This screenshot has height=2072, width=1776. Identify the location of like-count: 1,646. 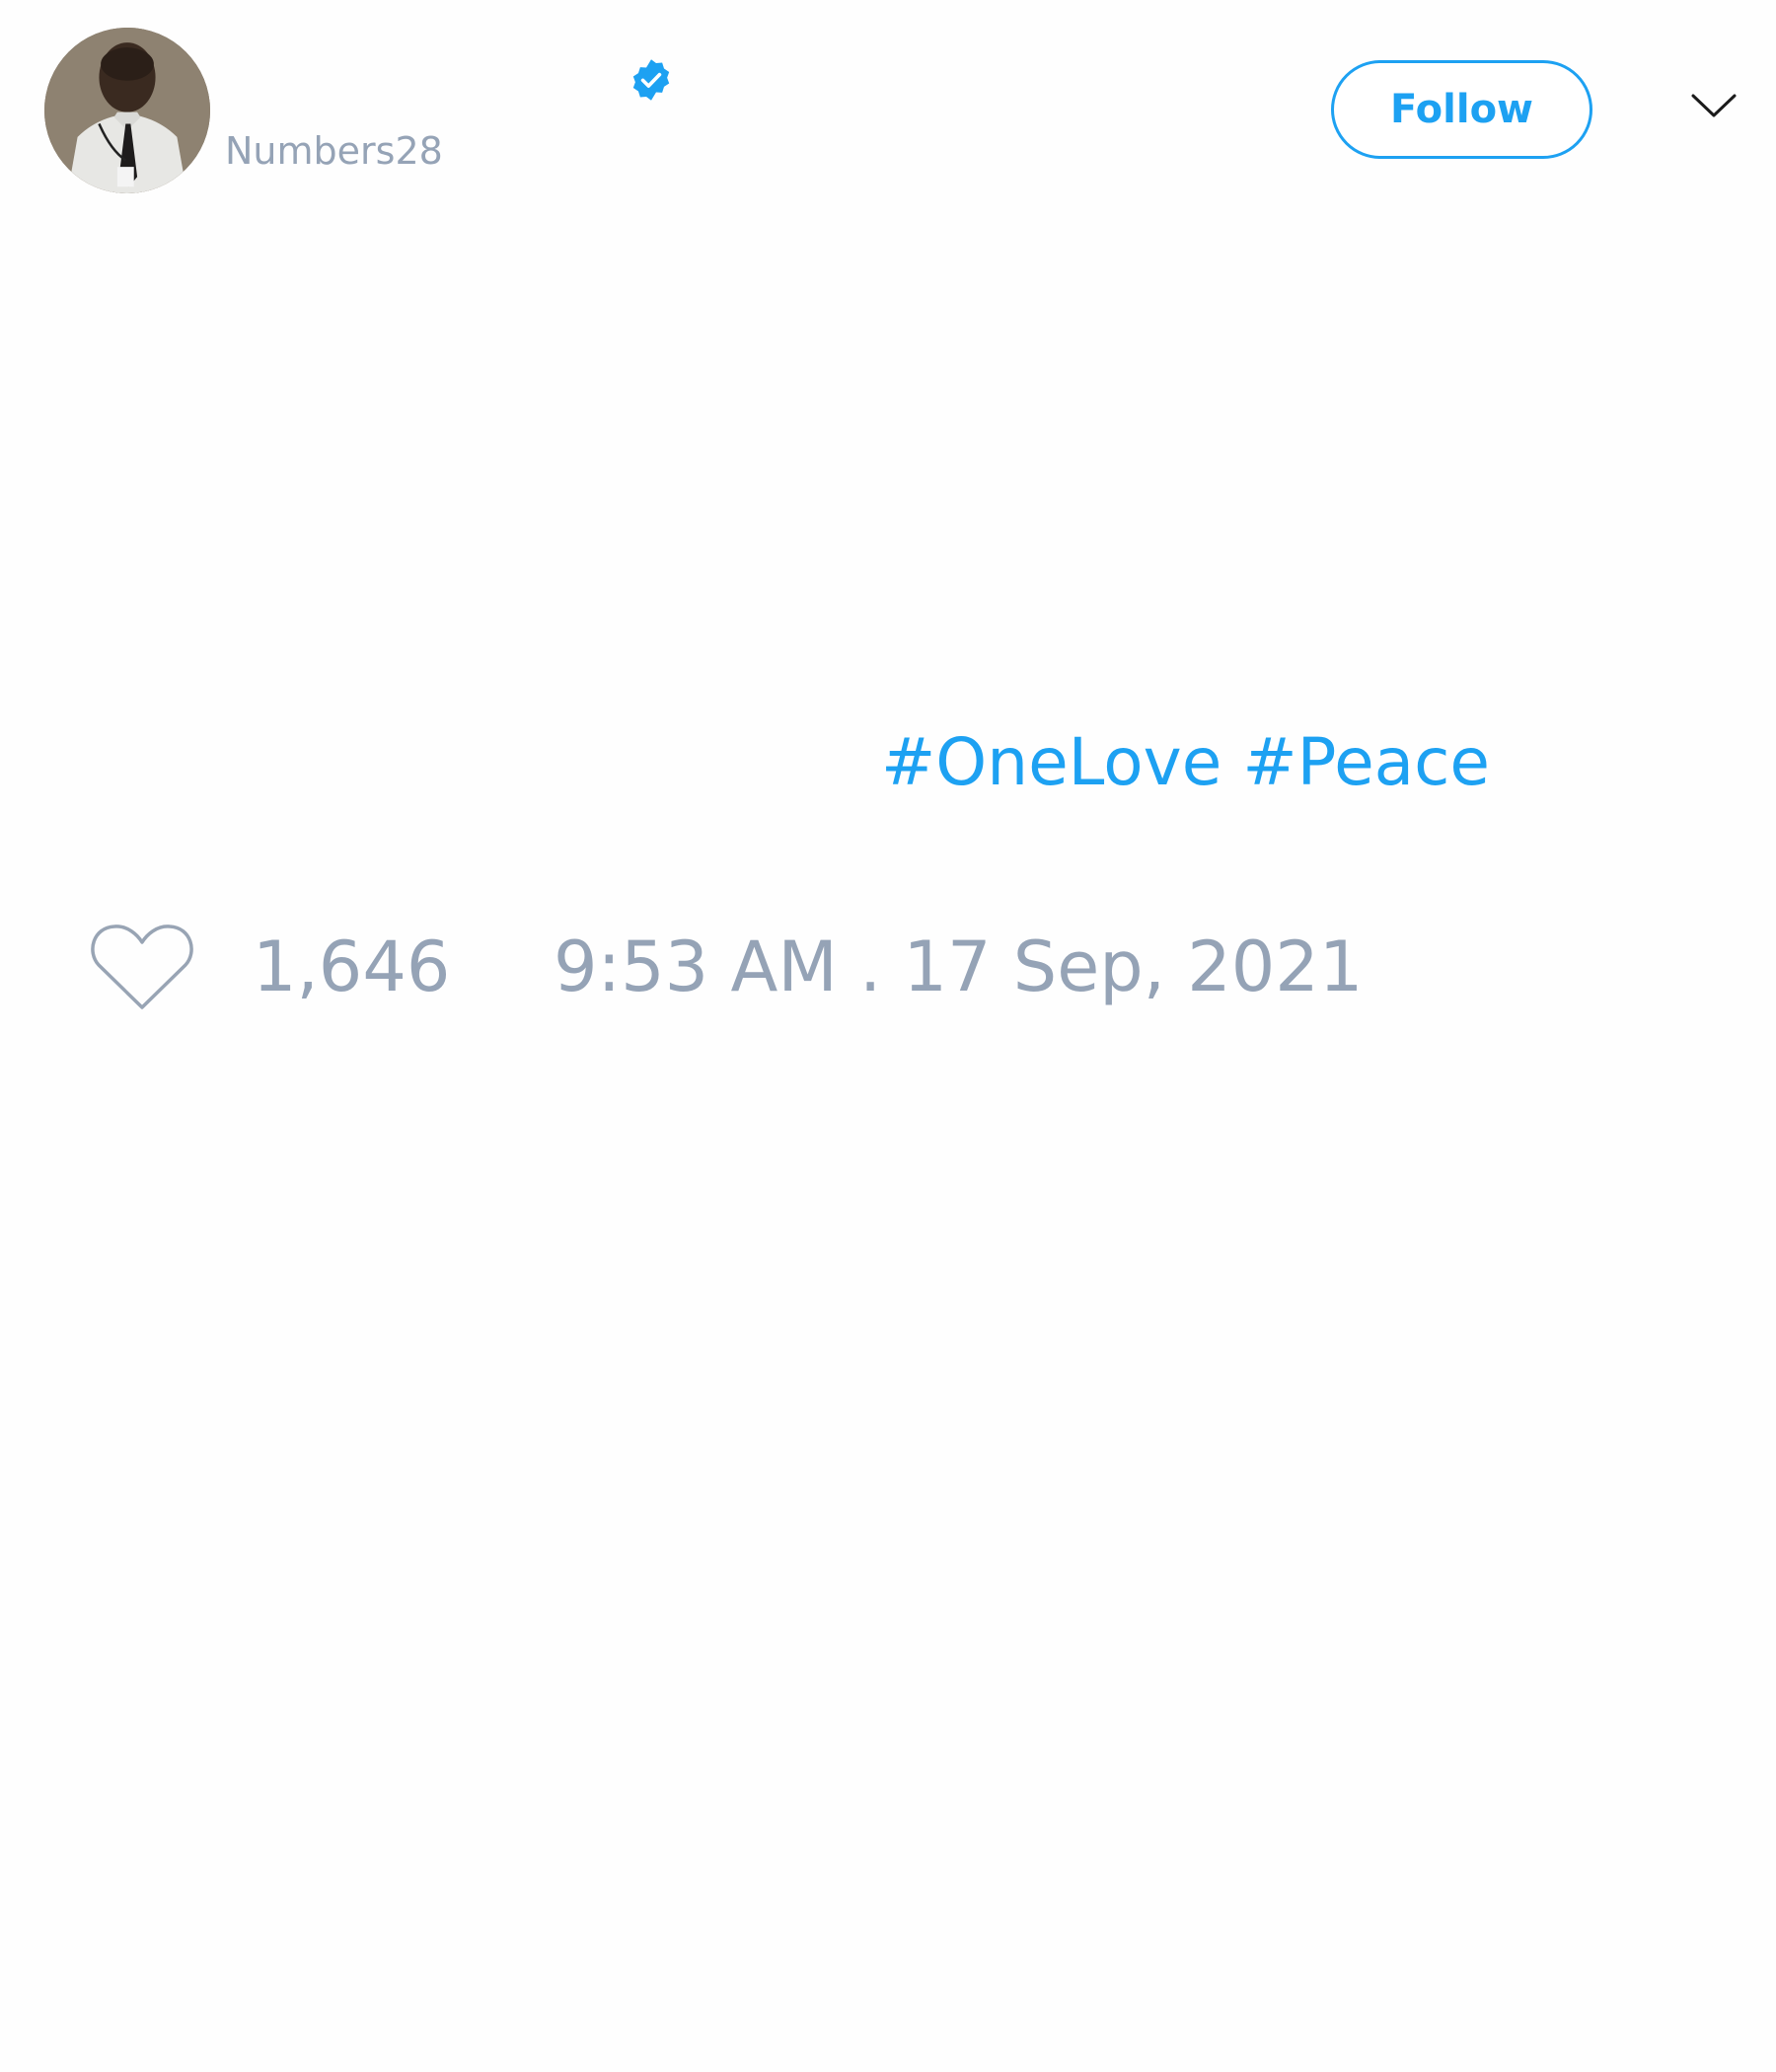
(352, 966).